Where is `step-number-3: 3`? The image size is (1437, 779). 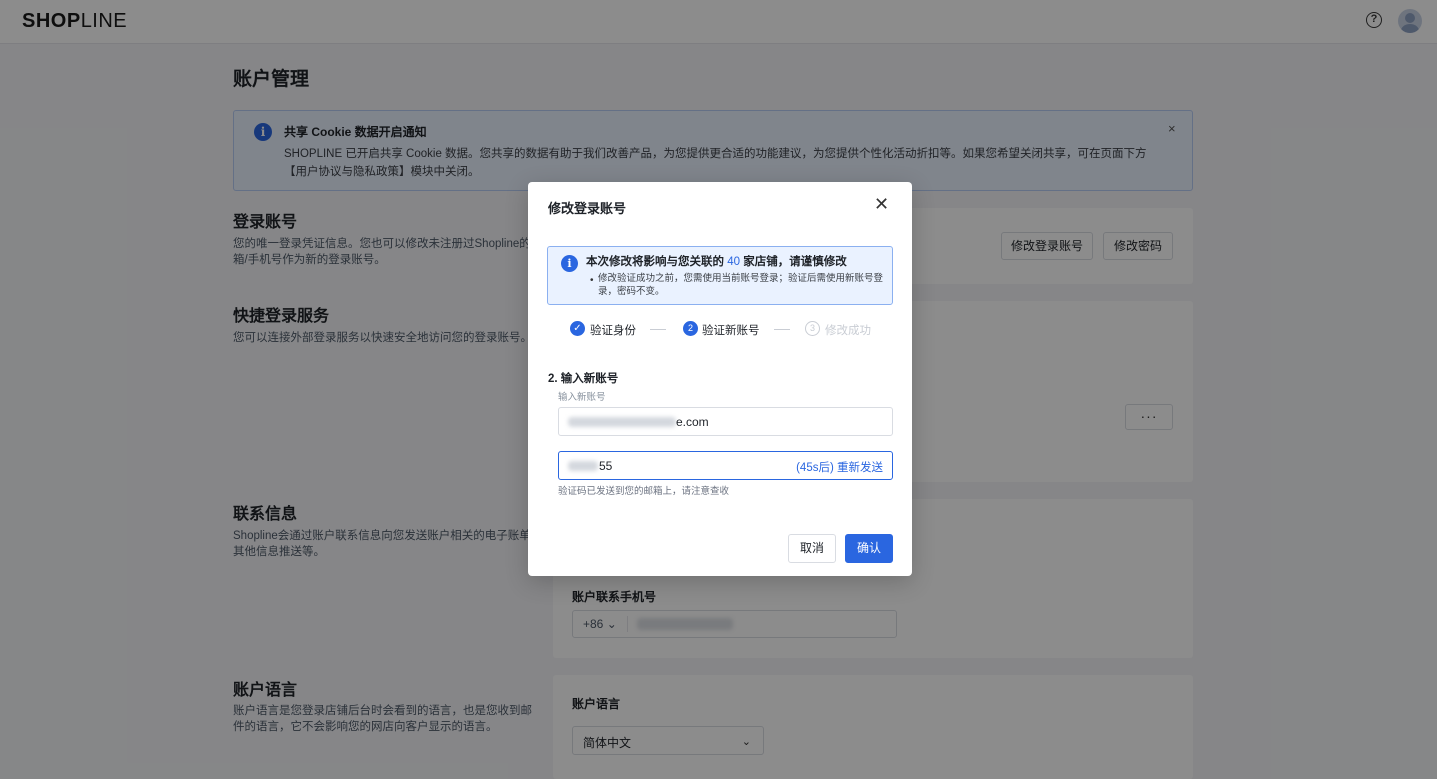
step-number-3: 3 is located at coordinates (812, 328).